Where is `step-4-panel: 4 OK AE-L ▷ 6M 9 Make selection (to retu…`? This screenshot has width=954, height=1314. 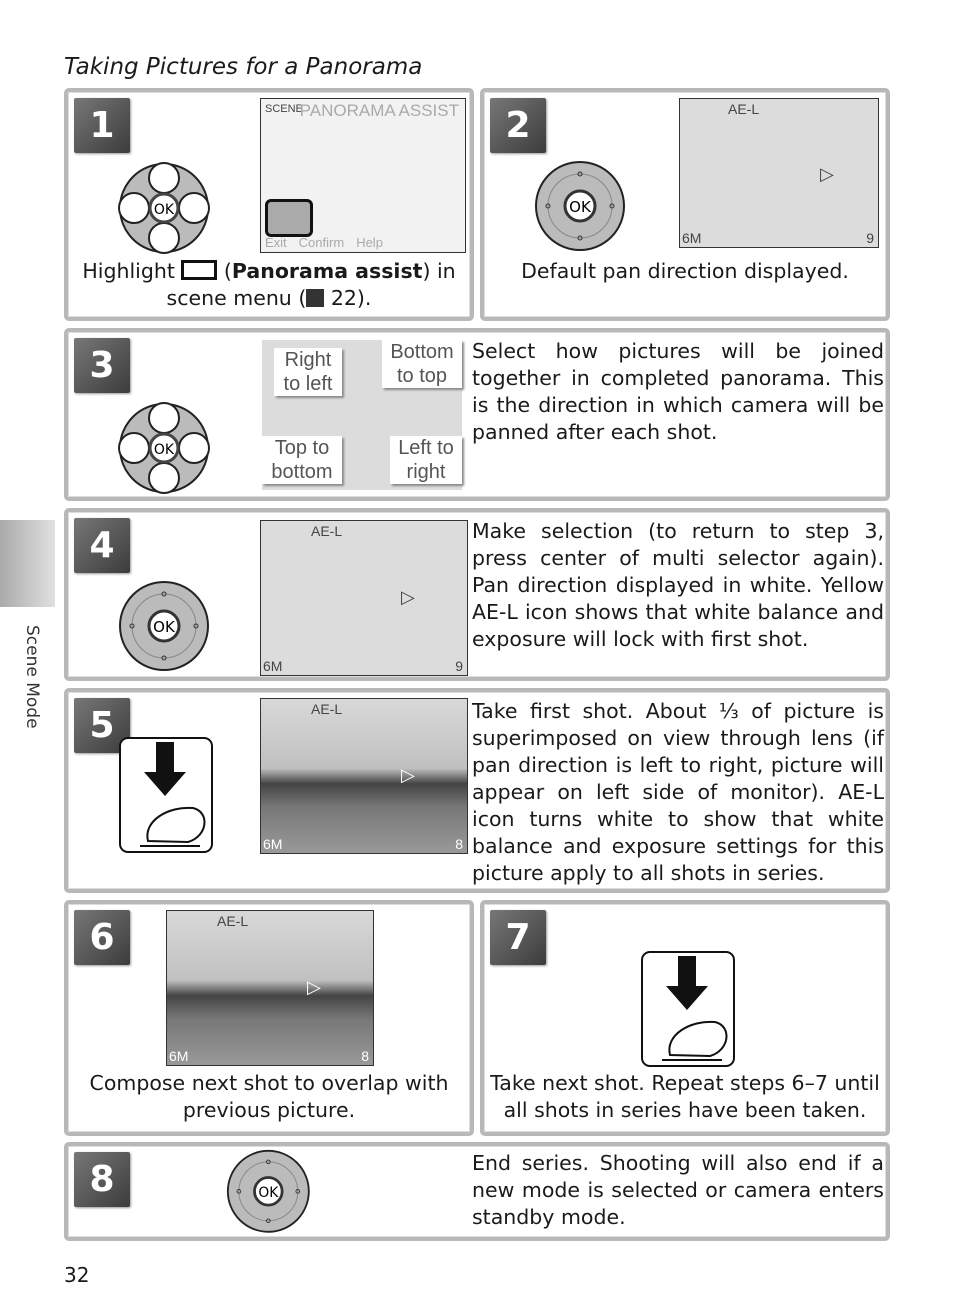 step-4-panel: 4 OK AE-L ▷ 6M 9 Make selection (to retu… is located at coordinates (477, 594).